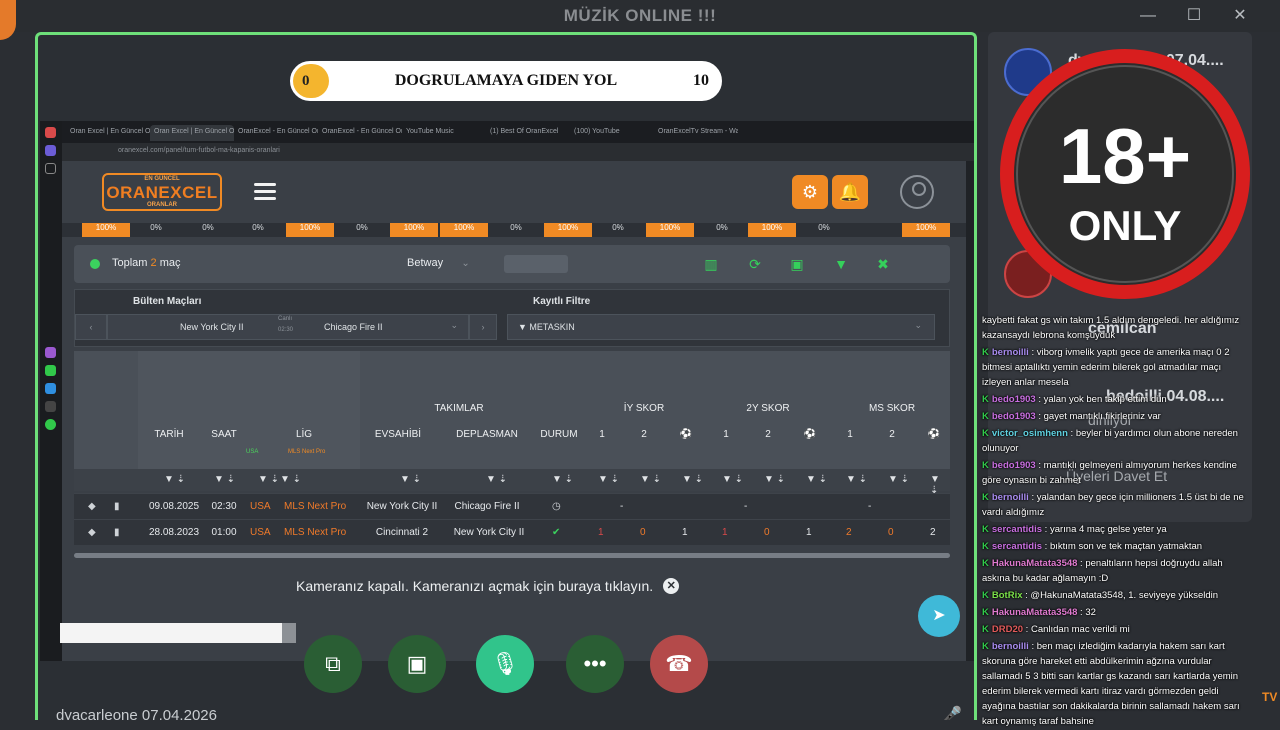 The image size is (1280, 730). Describe the element at coordinates (417, 664) in the screenshot. I see `camera-toggle-button: ▣` at that location.